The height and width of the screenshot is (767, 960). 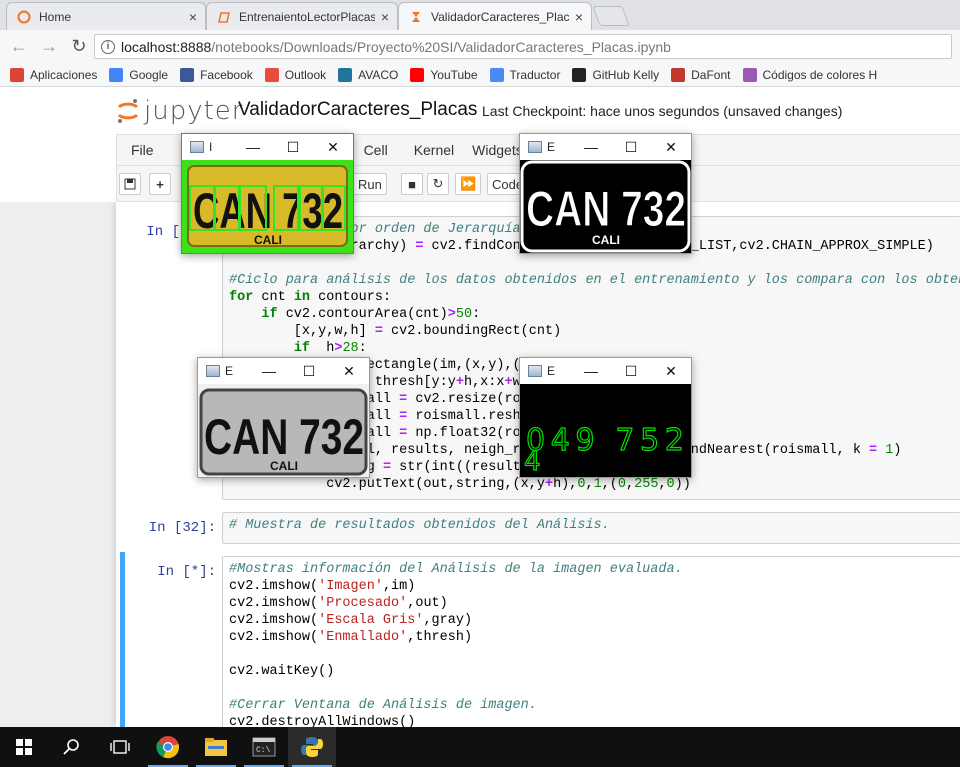 I want to click on bookmark-item: Traductor, so click(x=525, y=74).